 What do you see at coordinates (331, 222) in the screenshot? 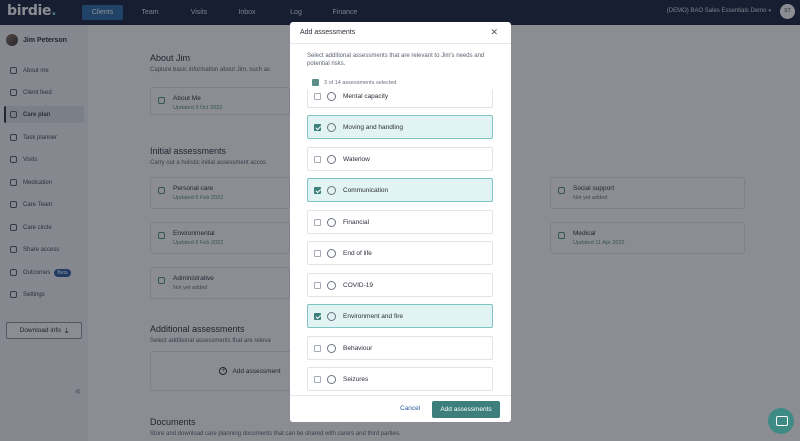
I see `wallet-icon` at bounding box center [331, 222].